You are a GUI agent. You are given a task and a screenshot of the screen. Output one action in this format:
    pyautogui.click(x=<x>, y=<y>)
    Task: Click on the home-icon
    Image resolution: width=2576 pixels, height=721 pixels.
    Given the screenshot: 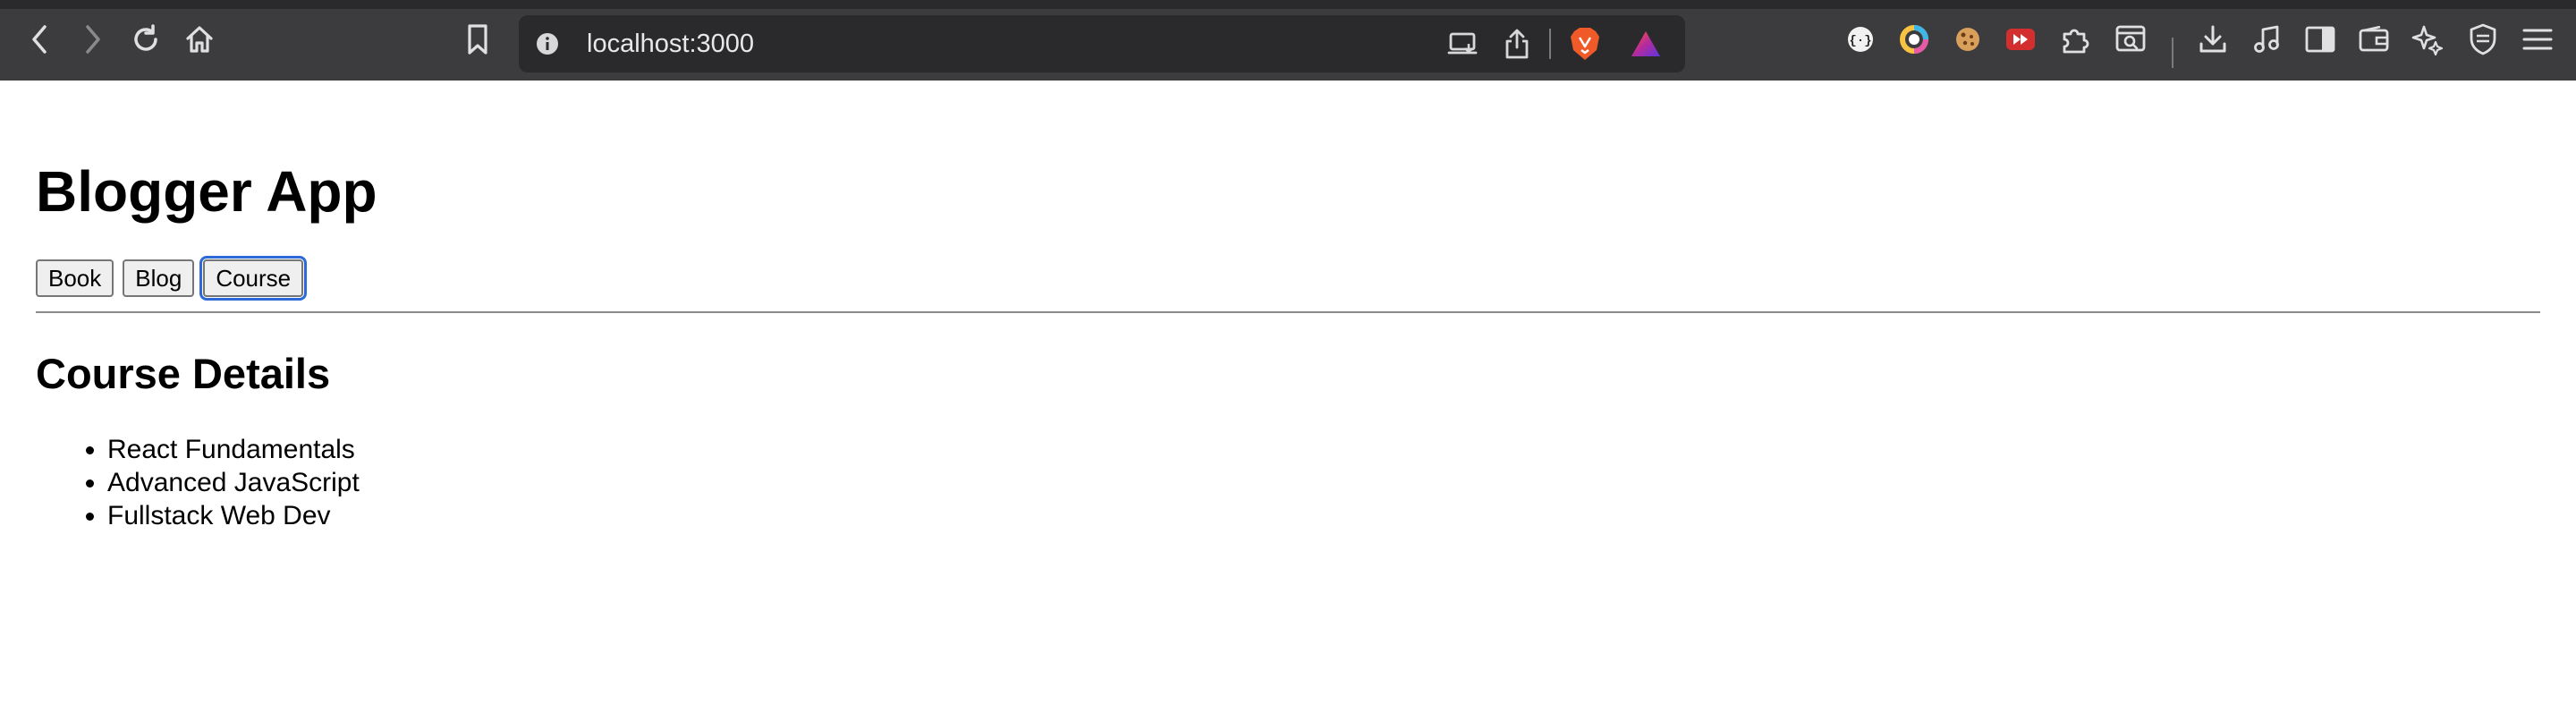 What is the action you would take?
    pyautogui.click(x=199, y=39)
    